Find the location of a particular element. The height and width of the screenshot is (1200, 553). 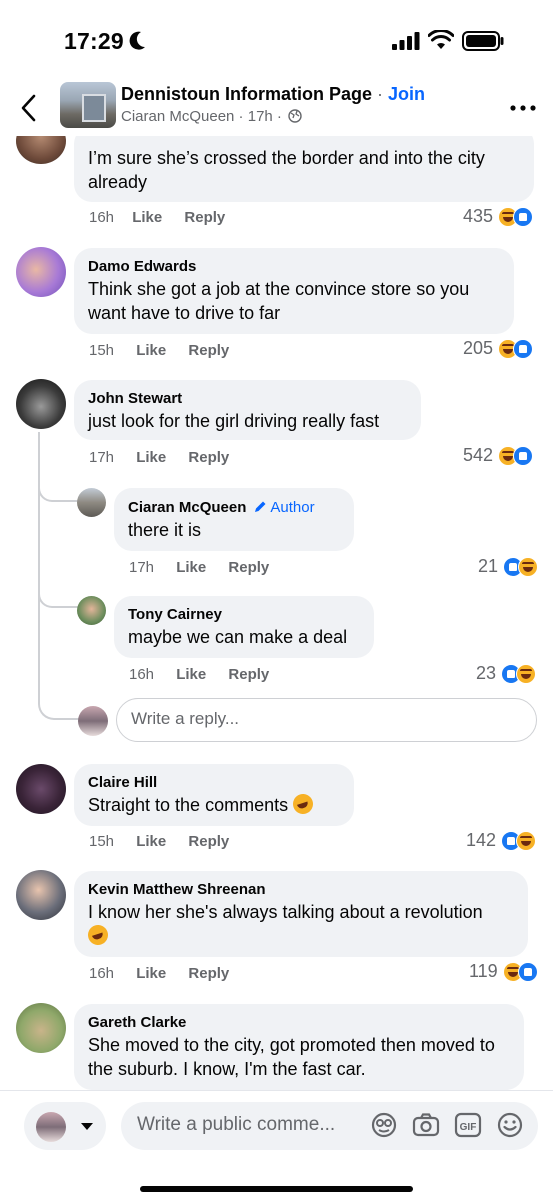

status-bar: 17:29 is located at coordinates (276, 40).